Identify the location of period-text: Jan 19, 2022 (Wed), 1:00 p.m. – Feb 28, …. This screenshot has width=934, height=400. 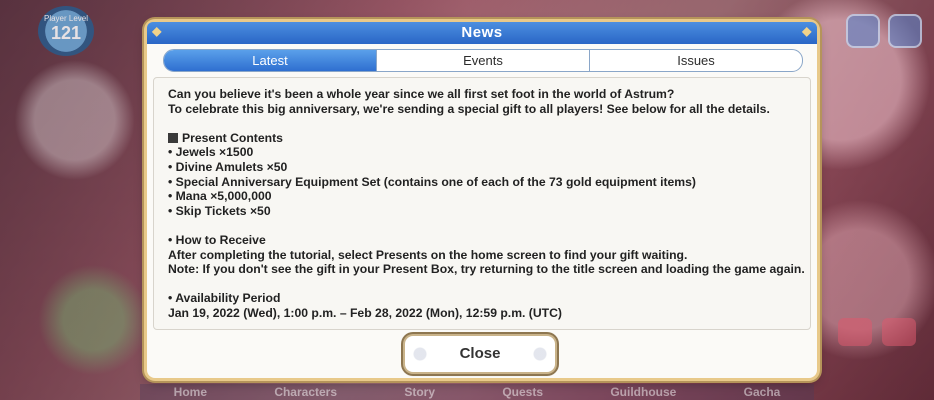
(365, 312).